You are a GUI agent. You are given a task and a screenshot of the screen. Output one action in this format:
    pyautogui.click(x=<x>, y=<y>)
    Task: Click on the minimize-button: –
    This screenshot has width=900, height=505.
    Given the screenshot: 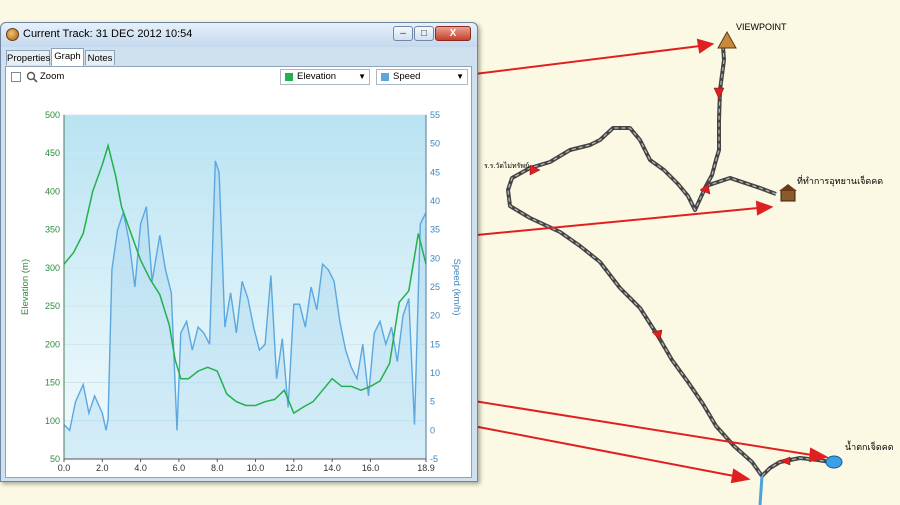 What is the action you would take?
    pyautogui.click(x=403, y=33)
    